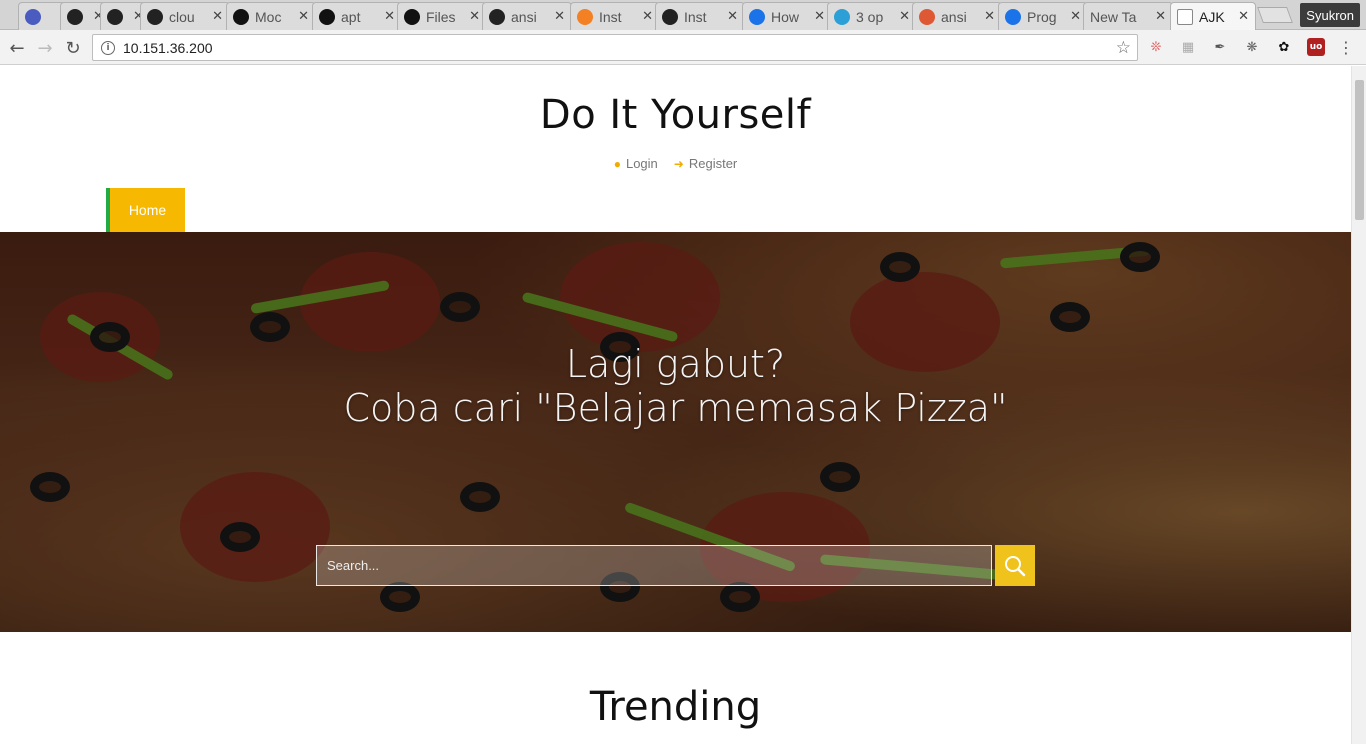 Image resolution: width=1366 pixels, height=744 pixels. Describe the element at coordinates (1346, 47) in the screenshot. I see `chrome-menu-icon: ⋮` at that location.